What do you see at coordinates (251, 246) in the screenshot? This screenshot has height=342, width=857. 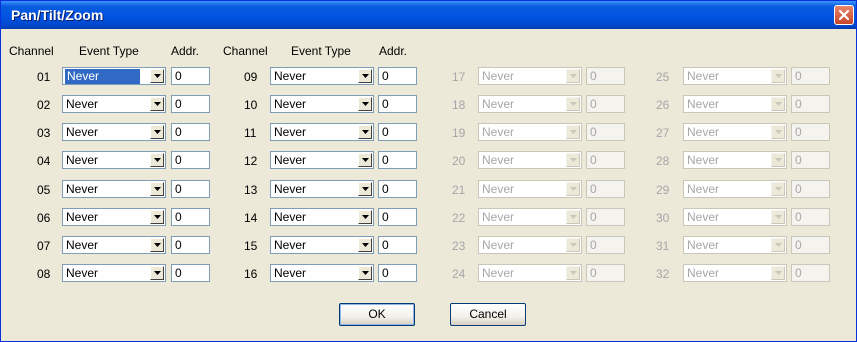 I see `channel-label: 15` at bounding box center [251, 246].